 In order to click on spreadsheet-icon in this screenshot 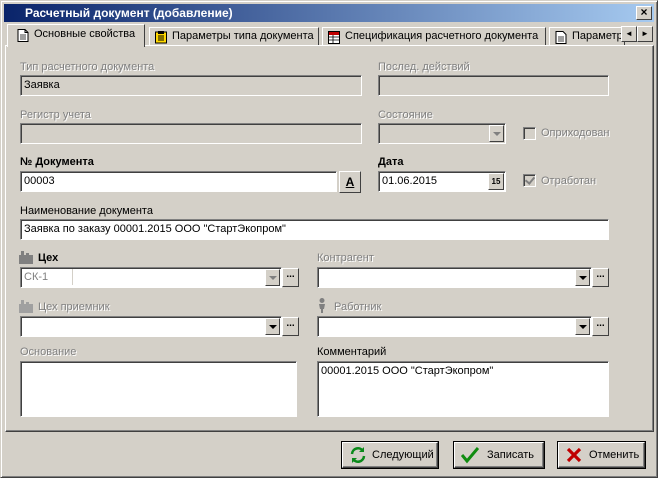, I will do `click(334, 37)`.